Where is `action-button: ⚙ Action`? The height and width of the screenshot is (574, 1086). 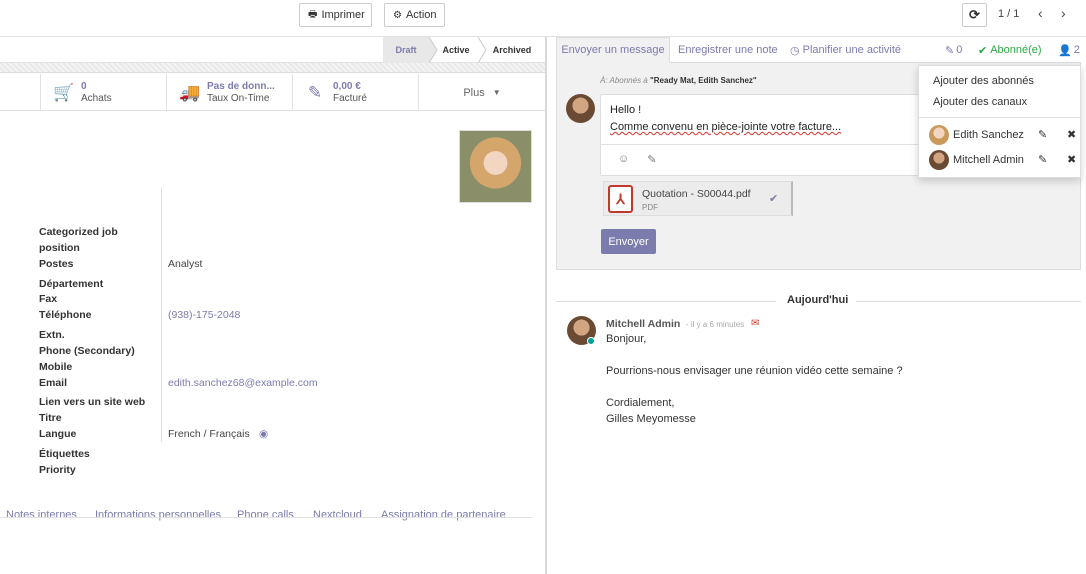
action-button: ⚙ Action is located at coordinates (414, 15).